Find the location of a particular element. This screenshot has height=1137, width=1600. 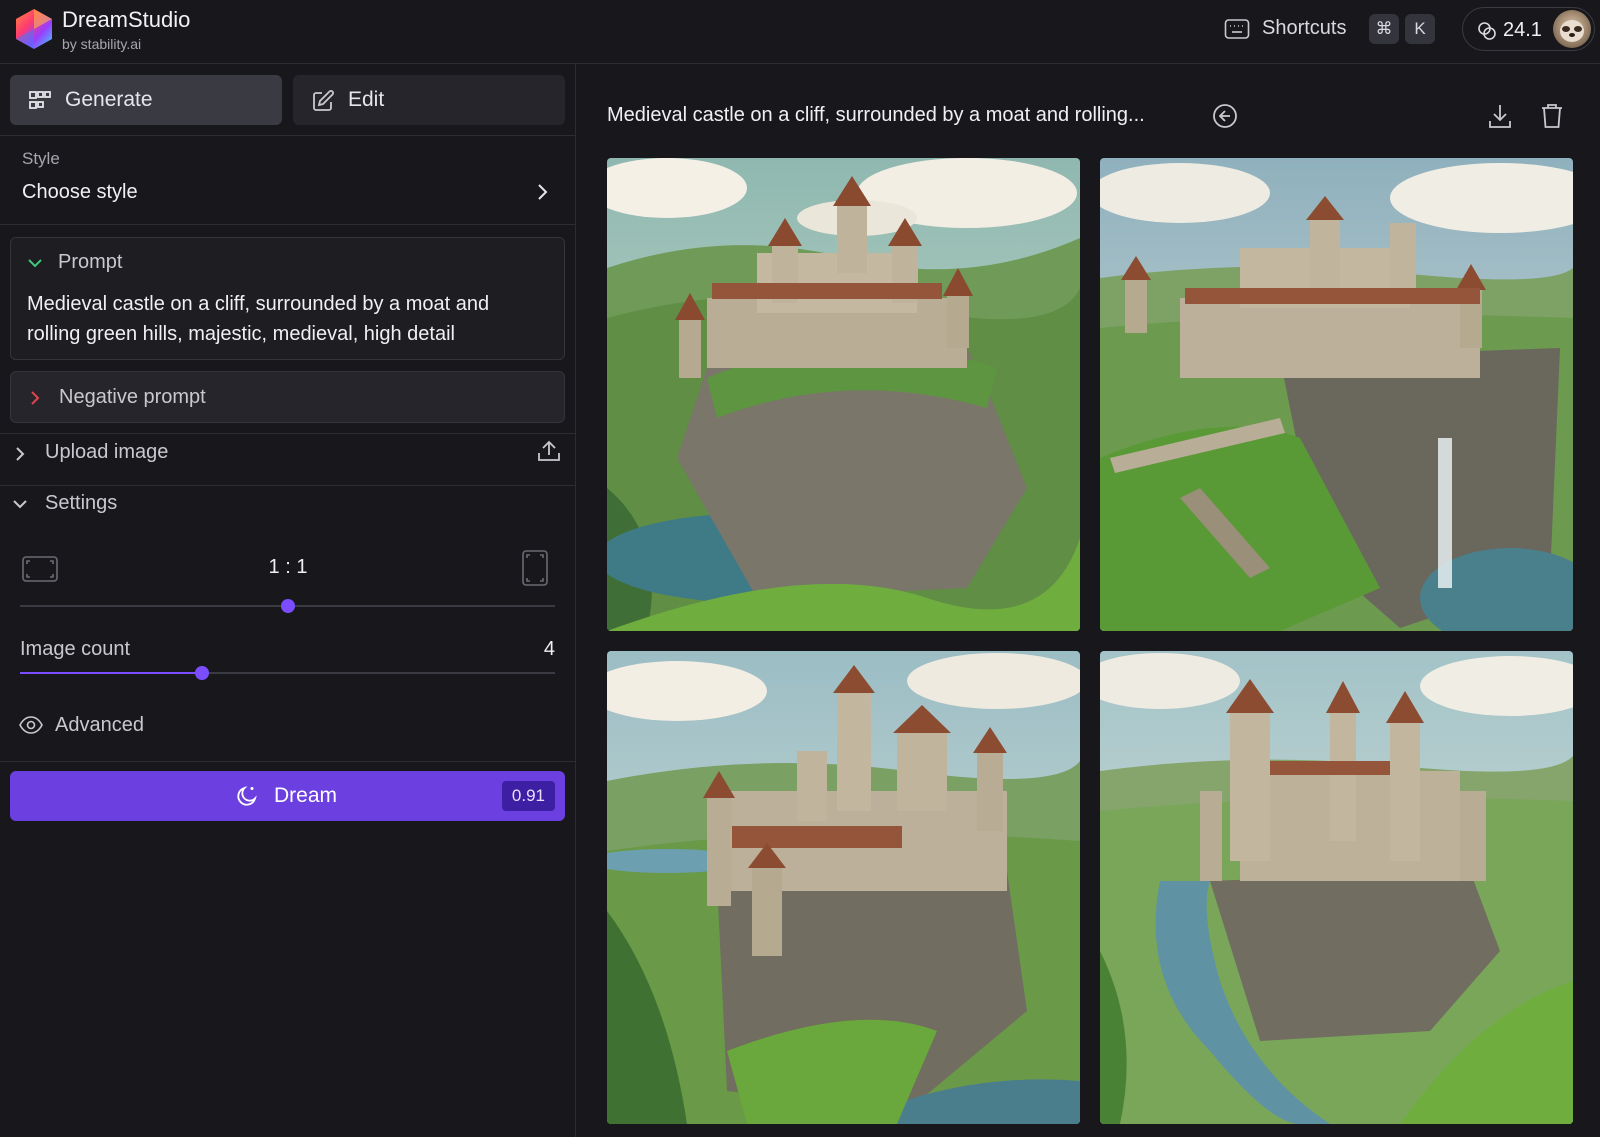

dream-cost-badge: 0.91 is located at coordinates (528, 796).